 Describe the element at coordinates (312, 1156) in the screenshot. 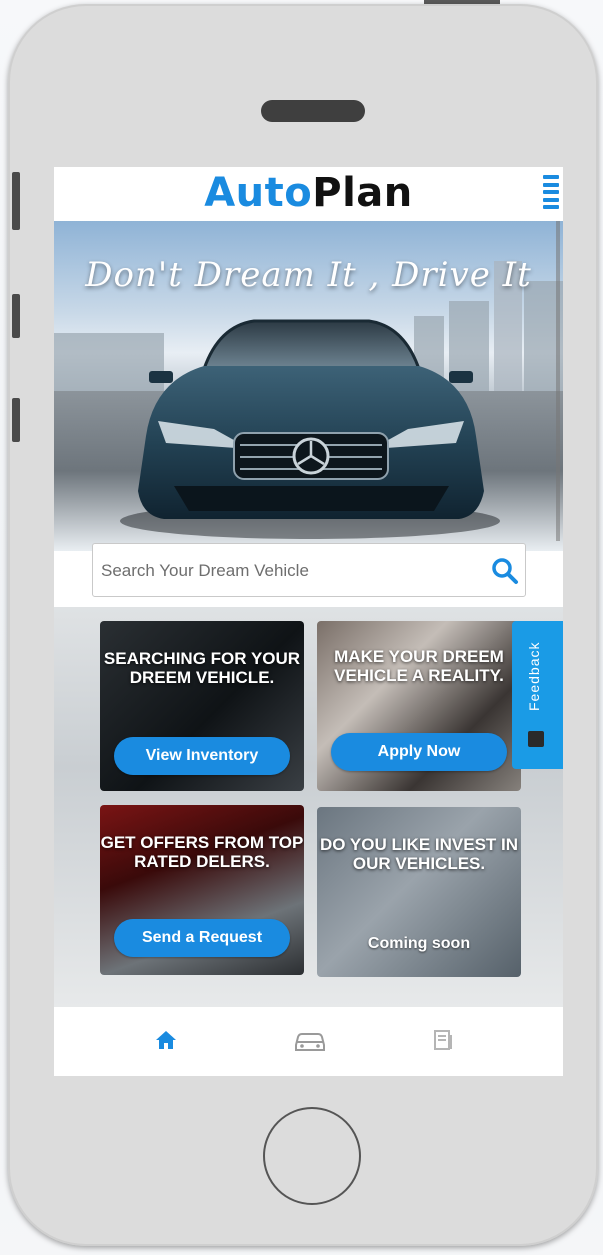

I see `phone-home-button` at that location.